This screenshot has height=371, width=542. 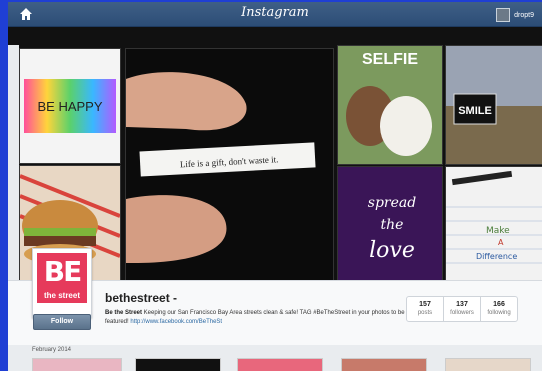 What do you see at coordinates (141, 298) in the screenshot?
I see `profile-username: bethestreet -` at bounding box center [141, 298].